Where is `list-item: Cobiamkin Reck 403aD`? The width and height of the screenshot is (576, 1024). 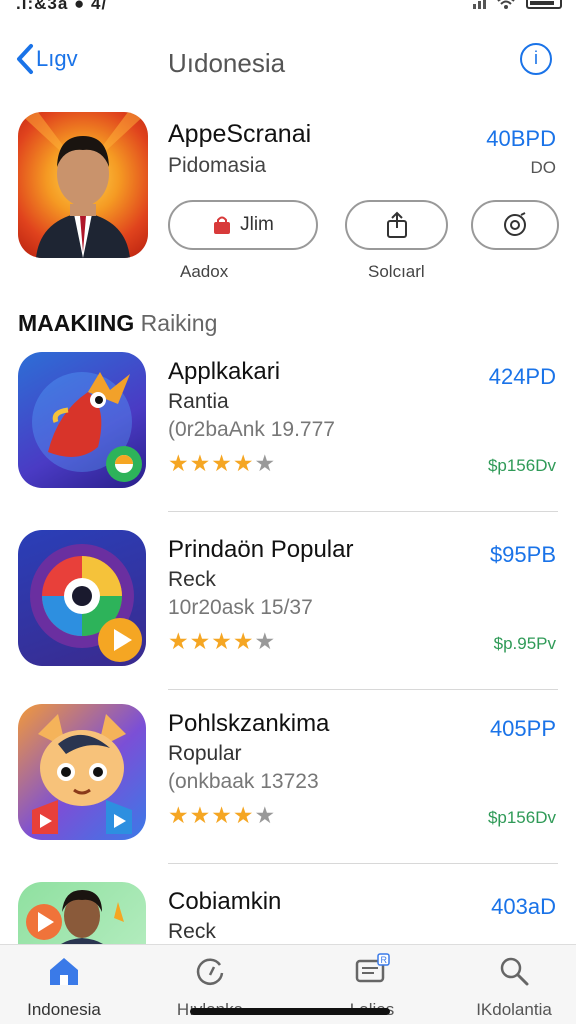 list-item: Cobiamkin Reck 403aD is located at coordinates (288, 913).